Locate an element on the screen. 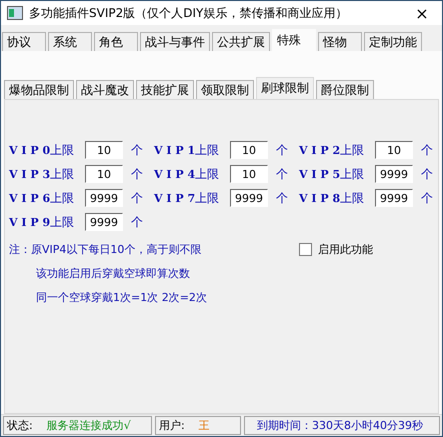 This screenshot has width=443, height=437. field-label: V I P 4上限 is located at coordinates (187, 174).